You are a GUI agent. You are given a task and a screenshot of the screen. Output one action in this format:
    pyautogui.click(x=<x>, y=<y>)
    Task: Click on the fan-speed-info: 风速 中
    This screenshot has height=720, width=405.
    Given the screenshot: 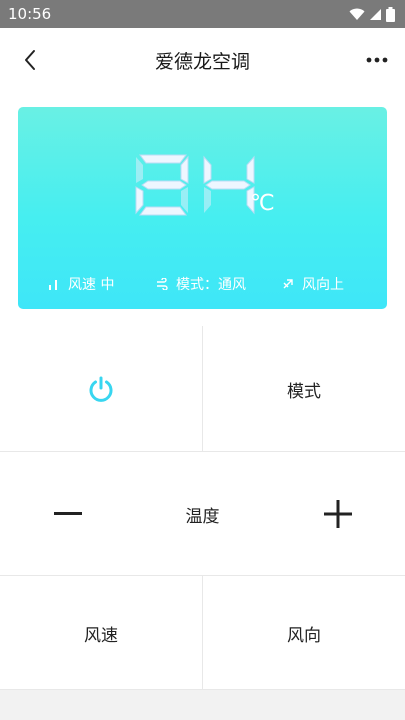 What is the action you would take?
    pyautogui.click(x=81, y=284)
    